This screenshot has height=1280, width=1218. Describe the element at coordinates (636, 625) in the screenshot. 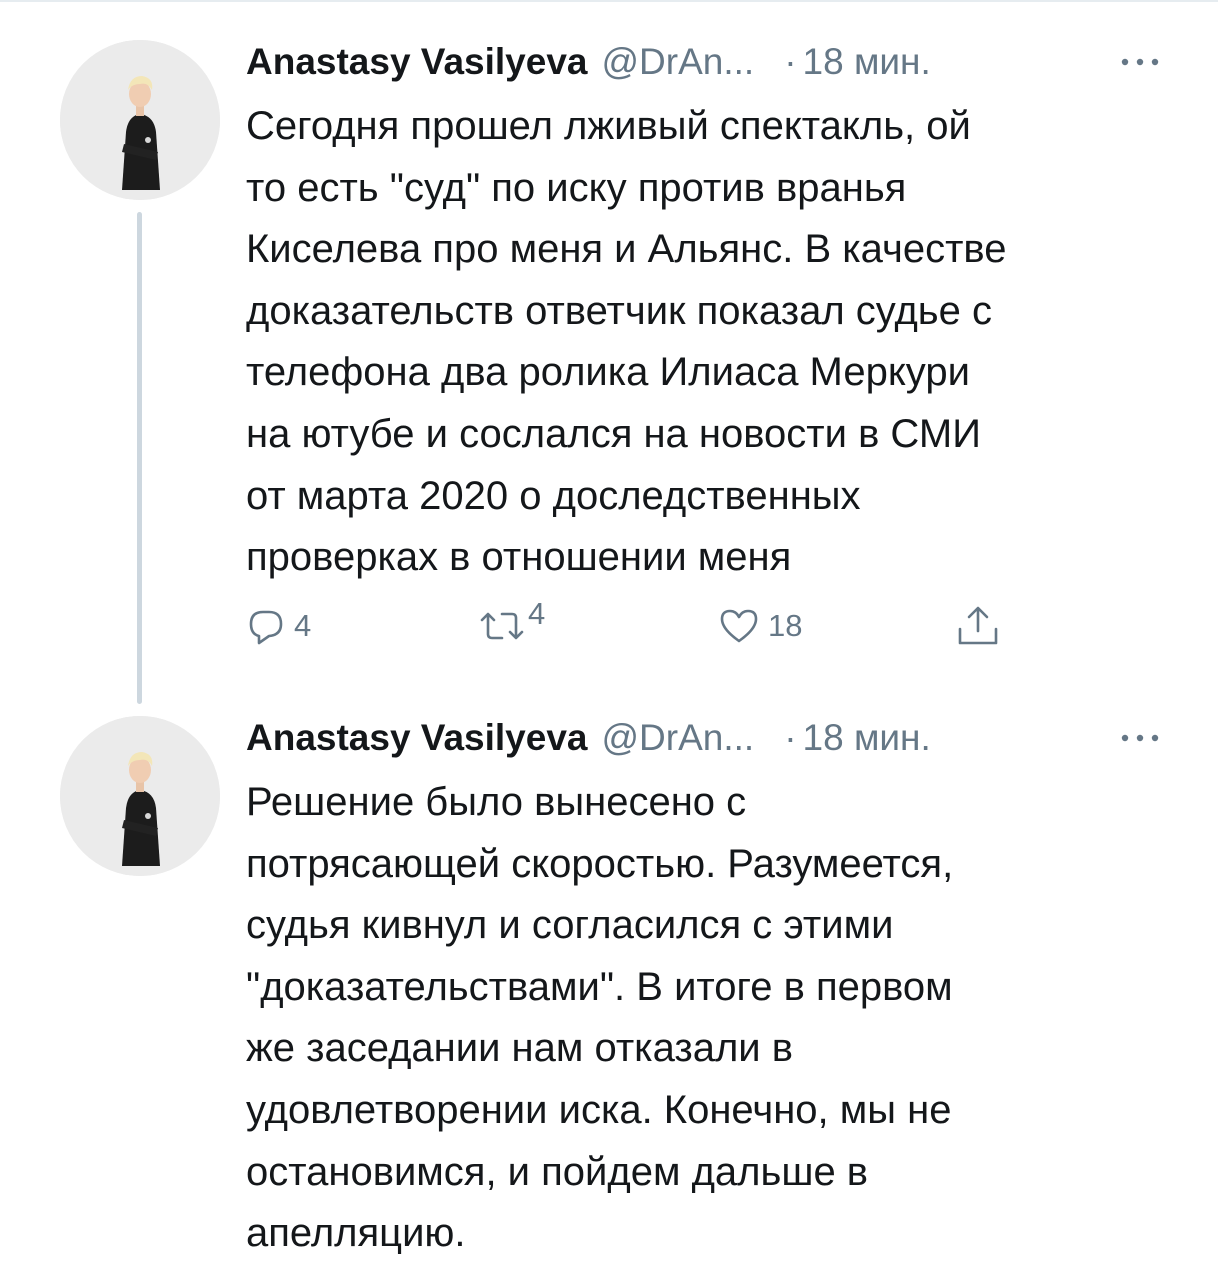

I see `tweet-actions: 4 4 18` at that location.